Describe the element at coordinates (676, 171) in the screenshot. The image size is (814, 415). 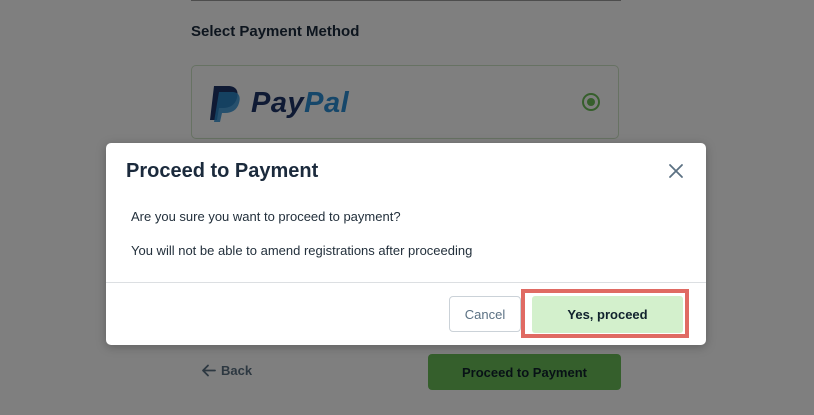
I see `close-icon` at that location.